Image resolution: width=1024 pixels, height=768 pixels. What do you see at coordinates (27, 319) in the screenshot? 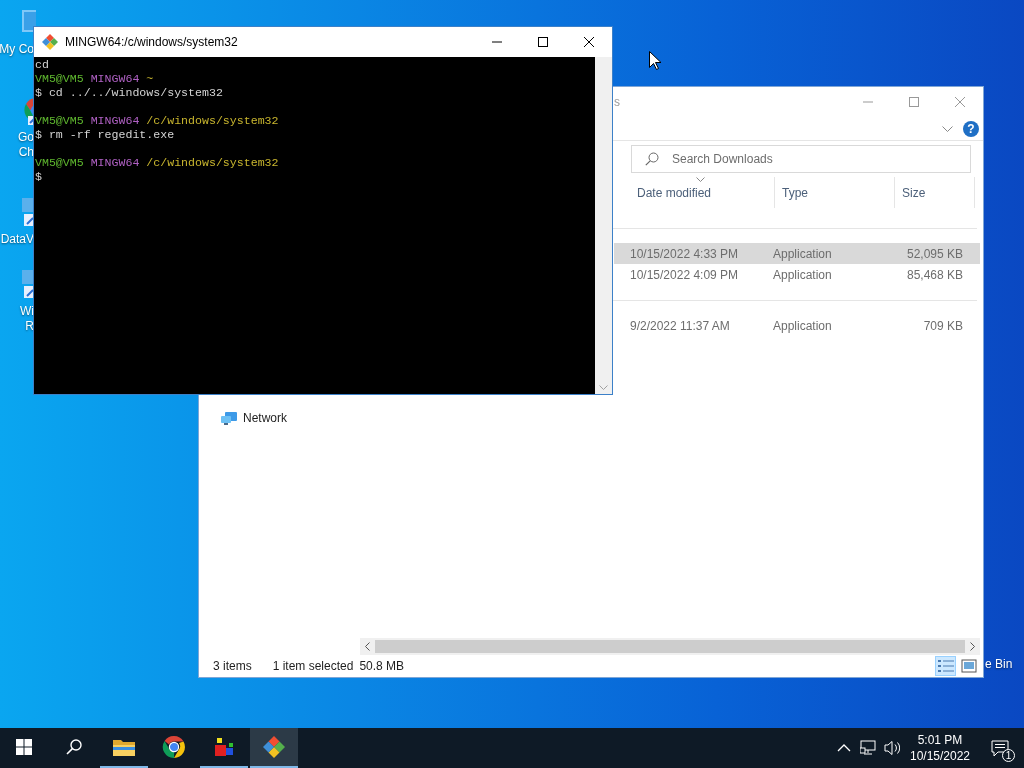
I see `desktop-icon-label: Wi R` at bounding box center [27, 319].